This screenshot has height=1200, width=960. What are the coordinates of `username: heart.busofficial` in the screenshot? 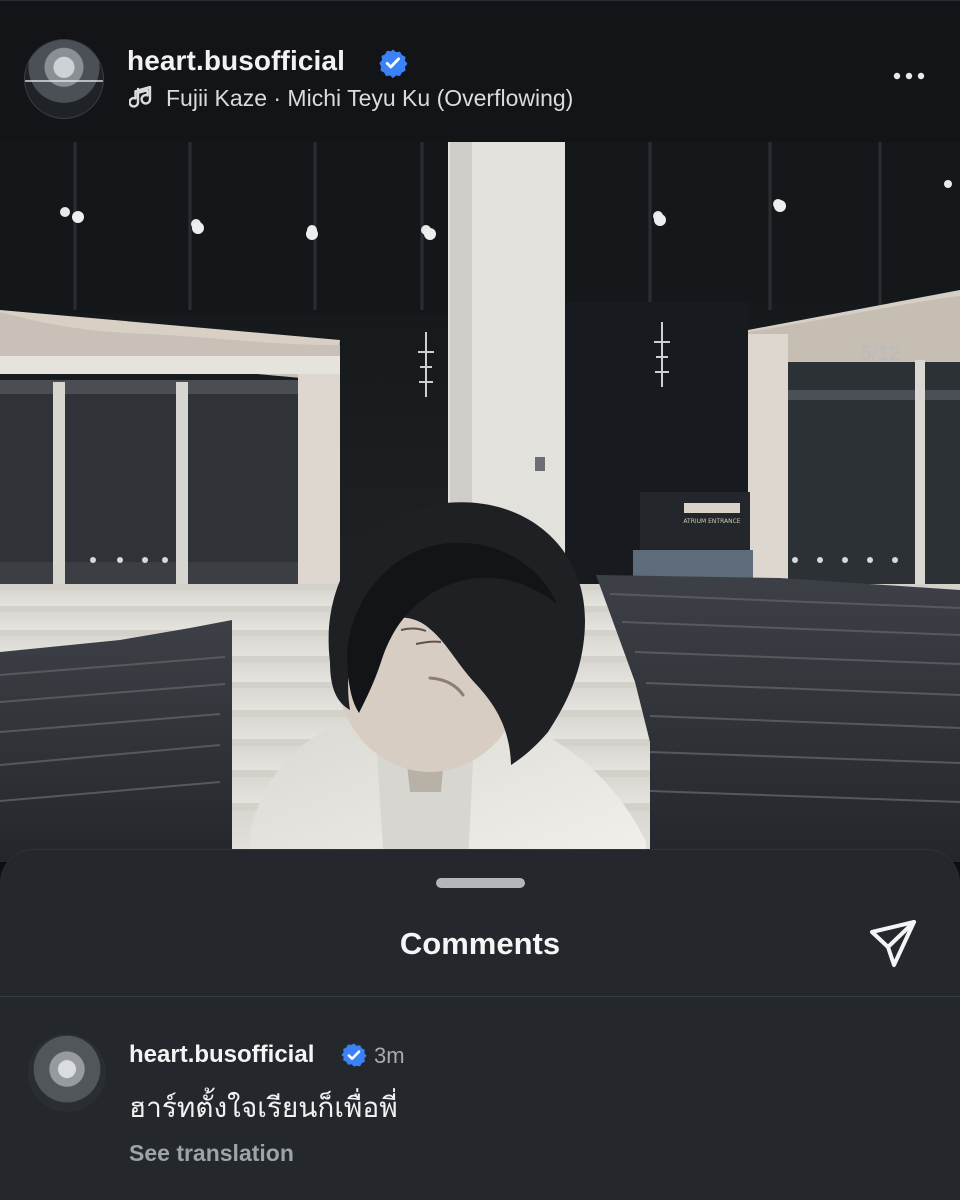 It's located at (236, 61).